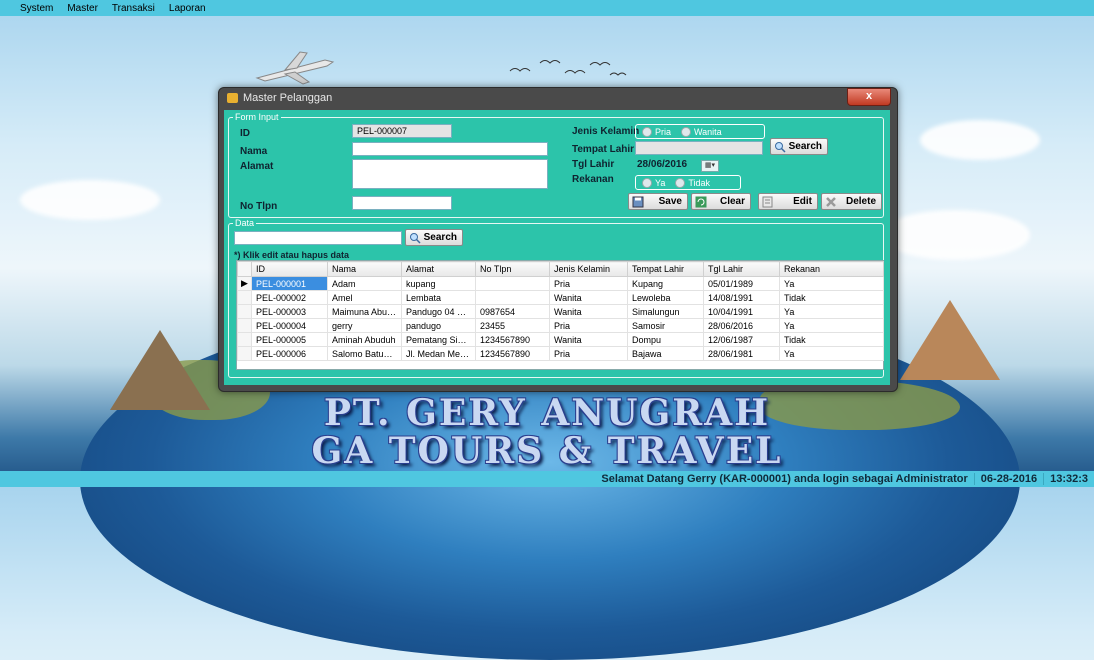 This screenshot has height=660, width=1094. What do you see at coordinates (741, 297) in the screenshot?
I see `table-cell: 14/08/1991` at bounding box center [741, 297].